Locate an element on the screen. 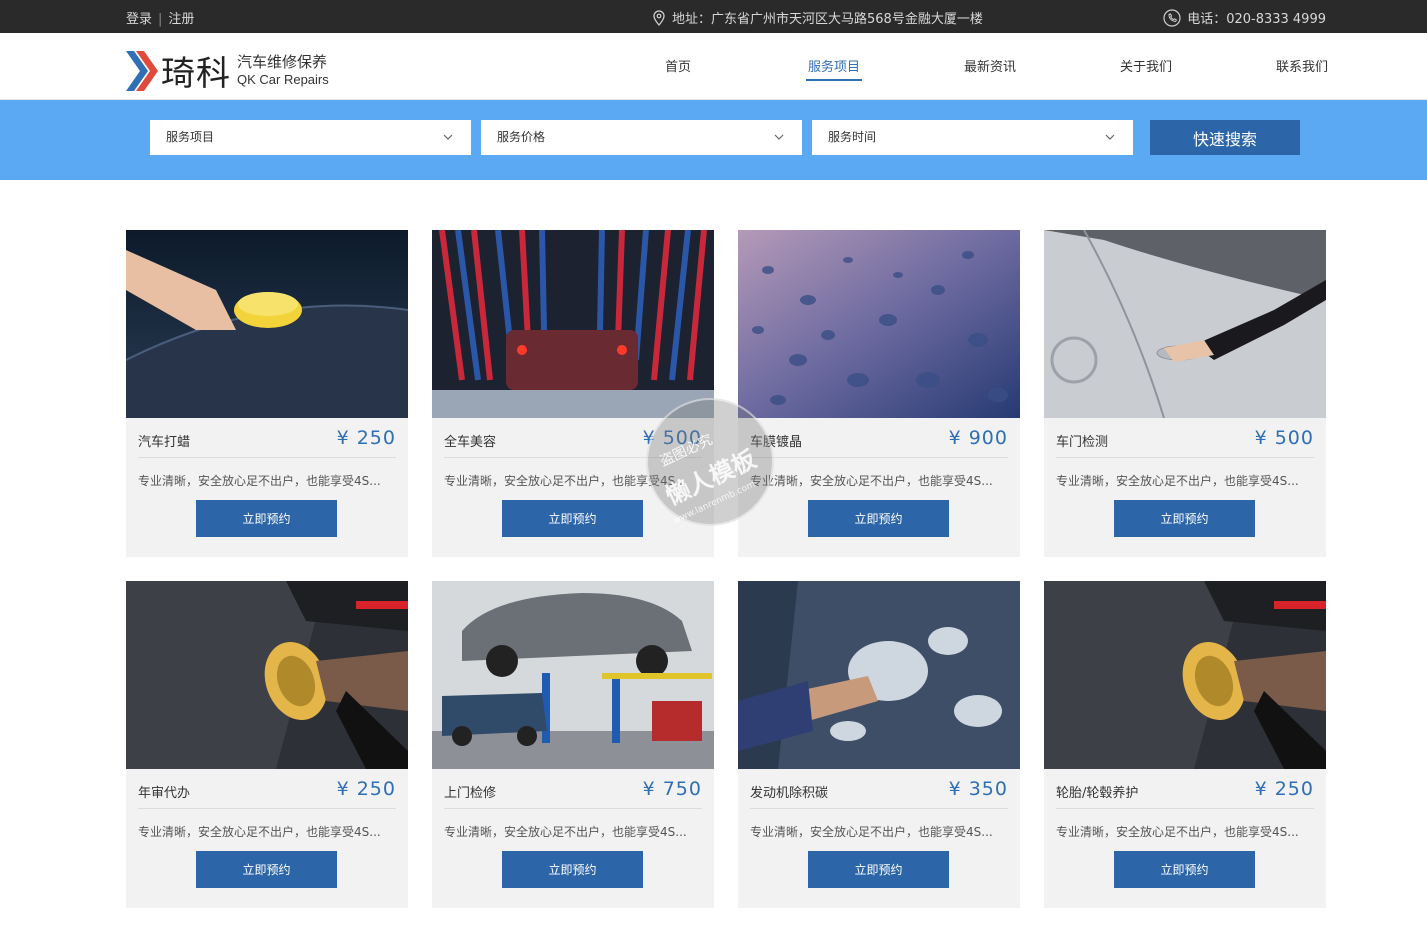 This screenshot has height=931, width=1427. car-waxing-image is located at coordinates (267, 324).